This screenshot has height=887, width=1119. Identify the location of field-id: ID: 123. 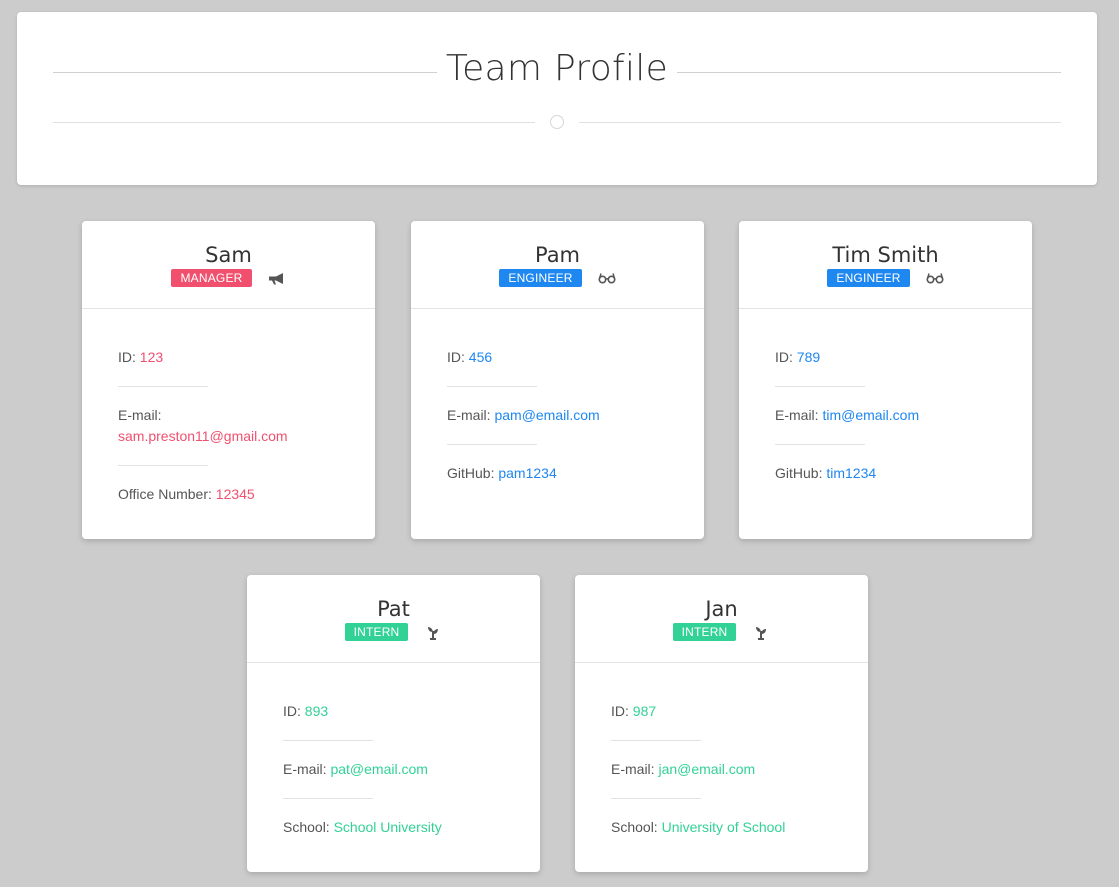
(141, 357).